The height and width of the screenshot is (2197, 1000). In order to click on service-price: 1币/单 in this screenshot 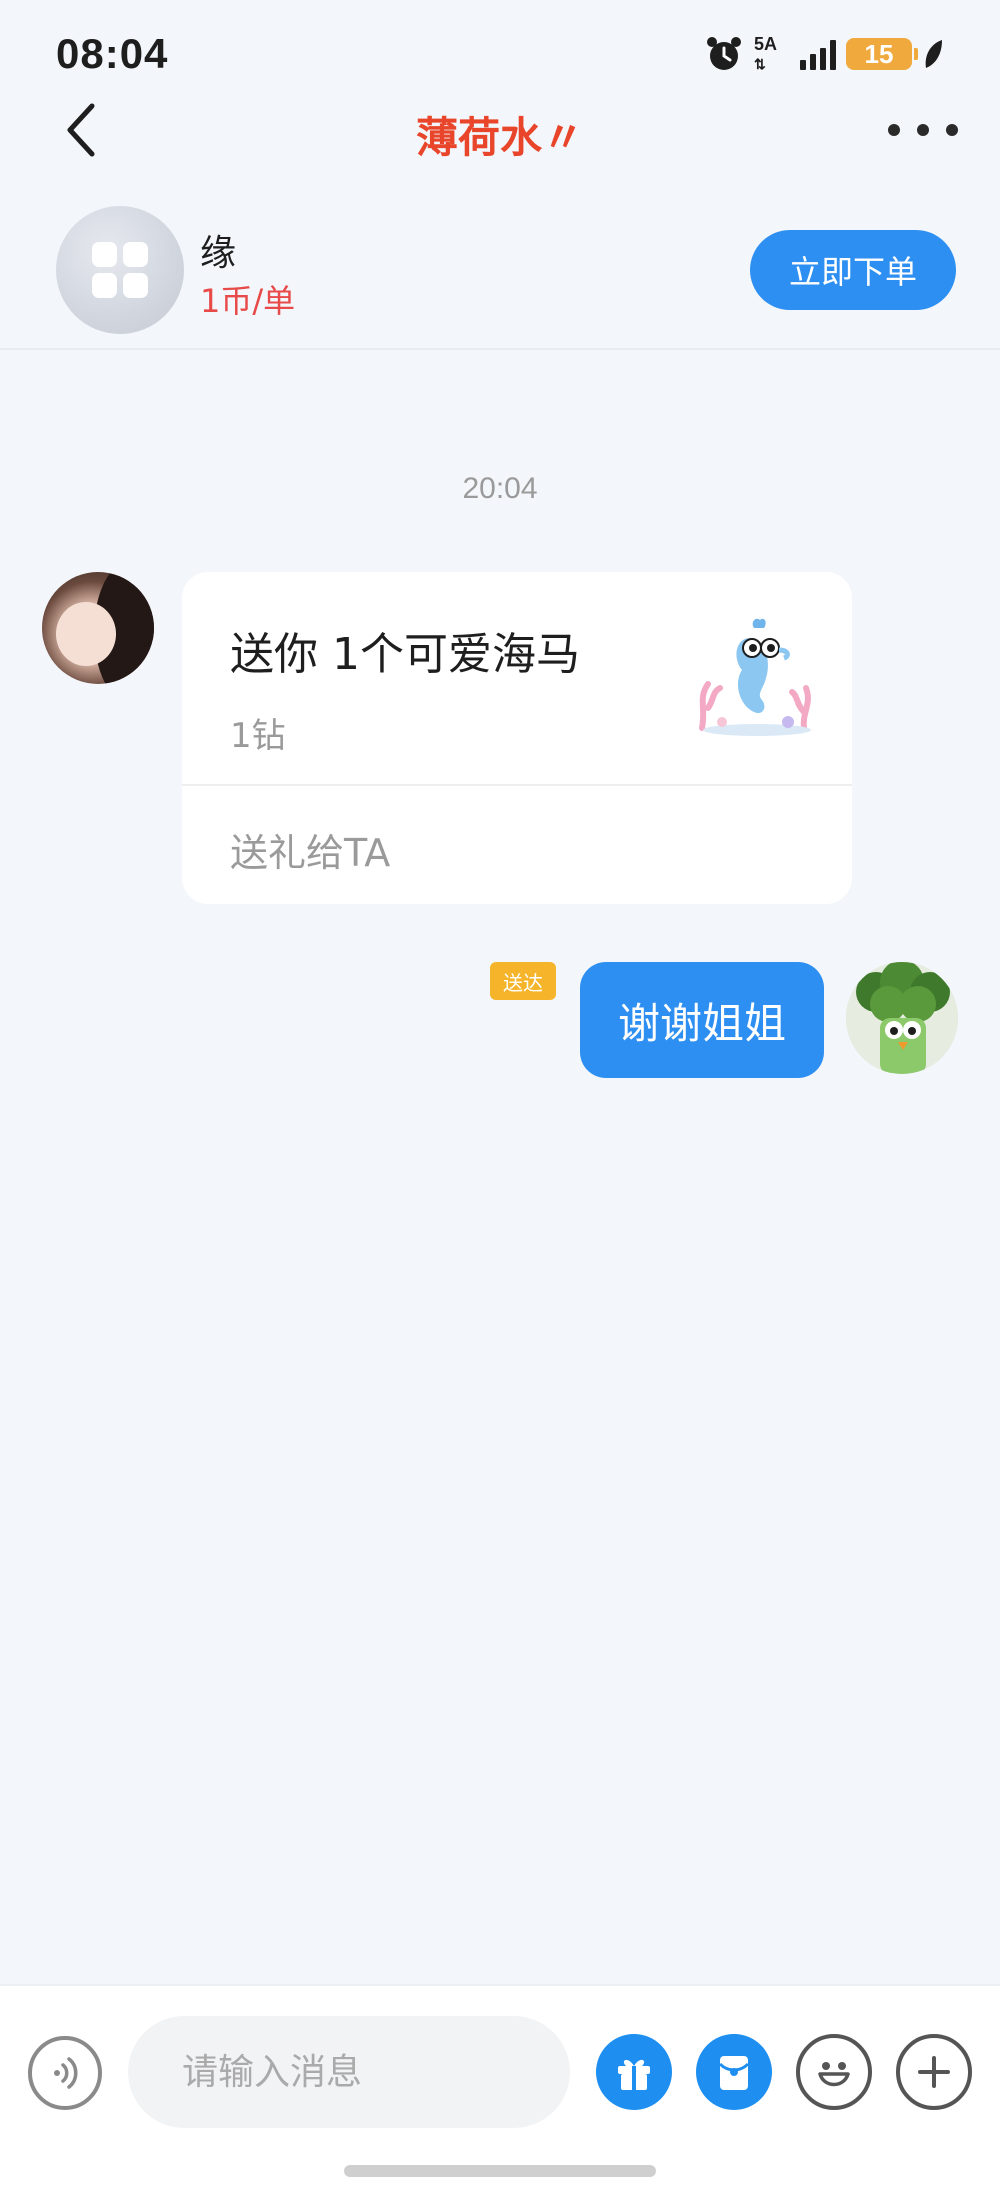, I will do `click(248, 301)`.